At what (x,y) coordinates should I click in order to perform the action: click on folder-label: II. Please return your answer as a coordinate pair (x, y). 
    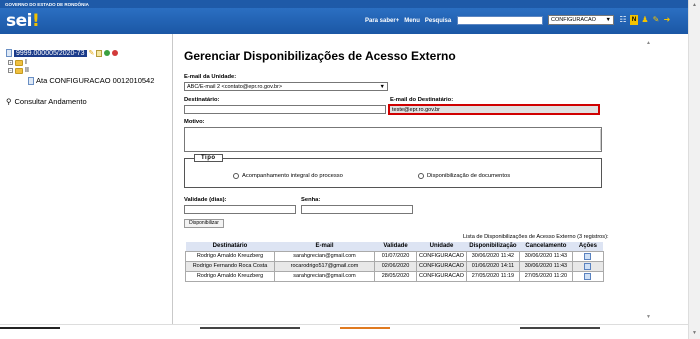
    Looking at the image, I should click on (27, 70).